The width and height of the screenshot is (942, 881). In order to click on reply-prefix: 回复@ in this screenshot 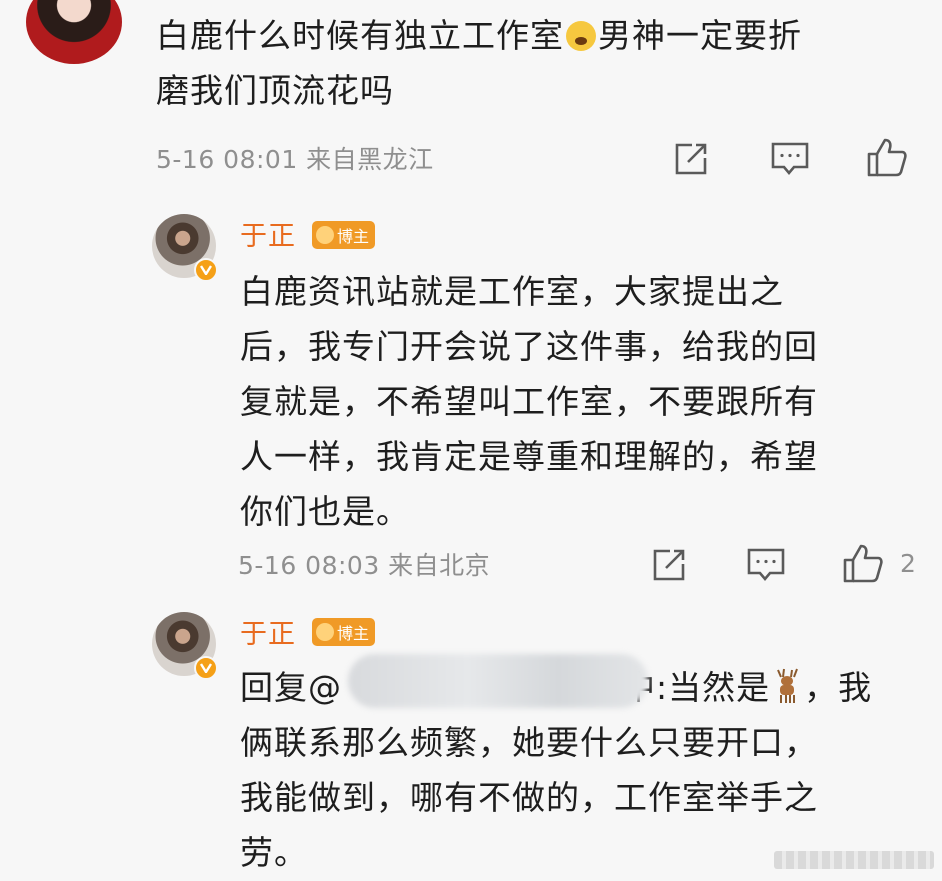, I will do `click(291, 687)`.